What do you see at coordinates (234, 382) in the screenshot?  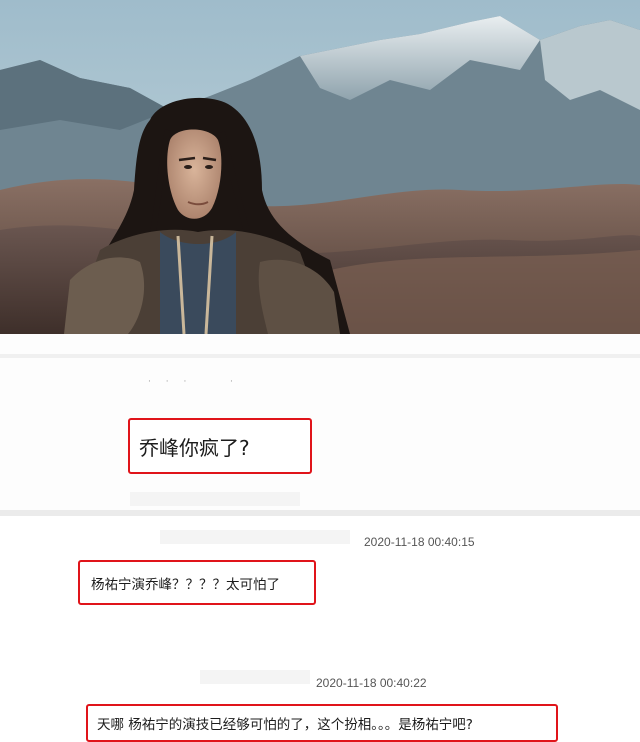 I see `blurred-meta: ·` at bounding box center [234, 382].